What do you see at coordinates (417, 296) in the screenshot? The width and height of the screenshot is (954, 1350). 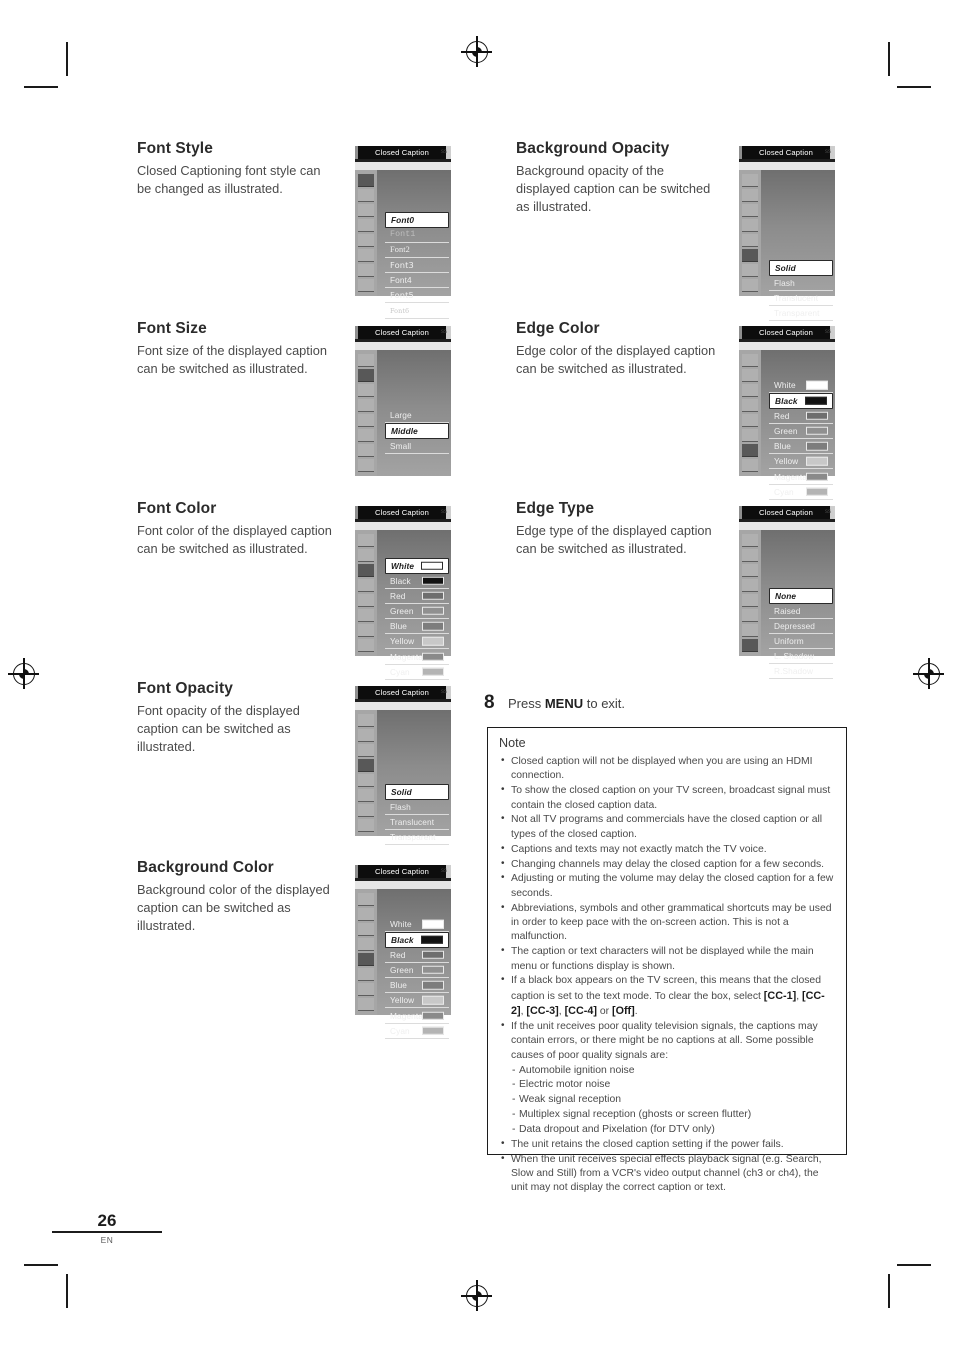 I see `osd-option: Font5` at bounding box center [417, 296].